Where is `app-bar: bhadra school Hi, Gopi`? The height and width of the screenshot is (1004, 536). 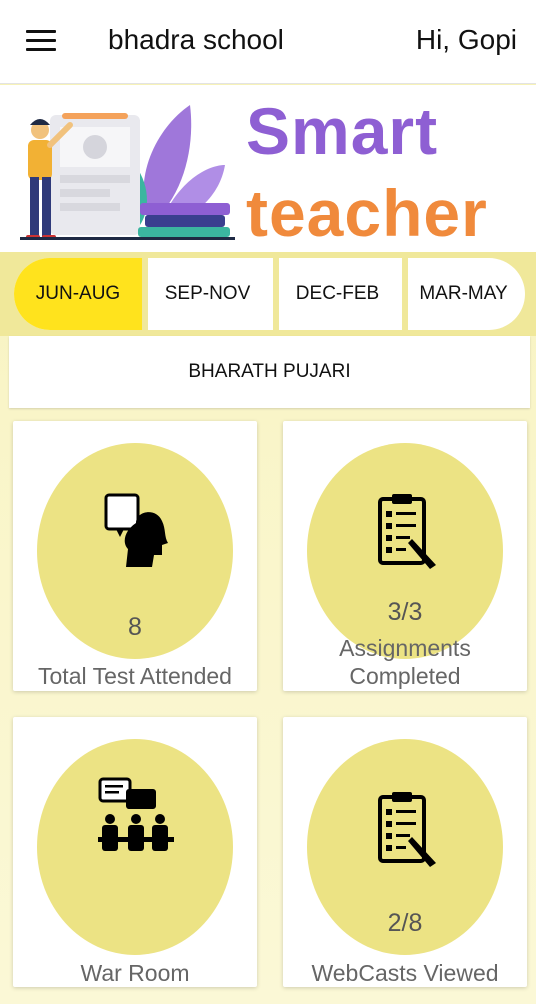 app-bar: bhadra school Hi, Gopi is located at coordinates (268, 42).